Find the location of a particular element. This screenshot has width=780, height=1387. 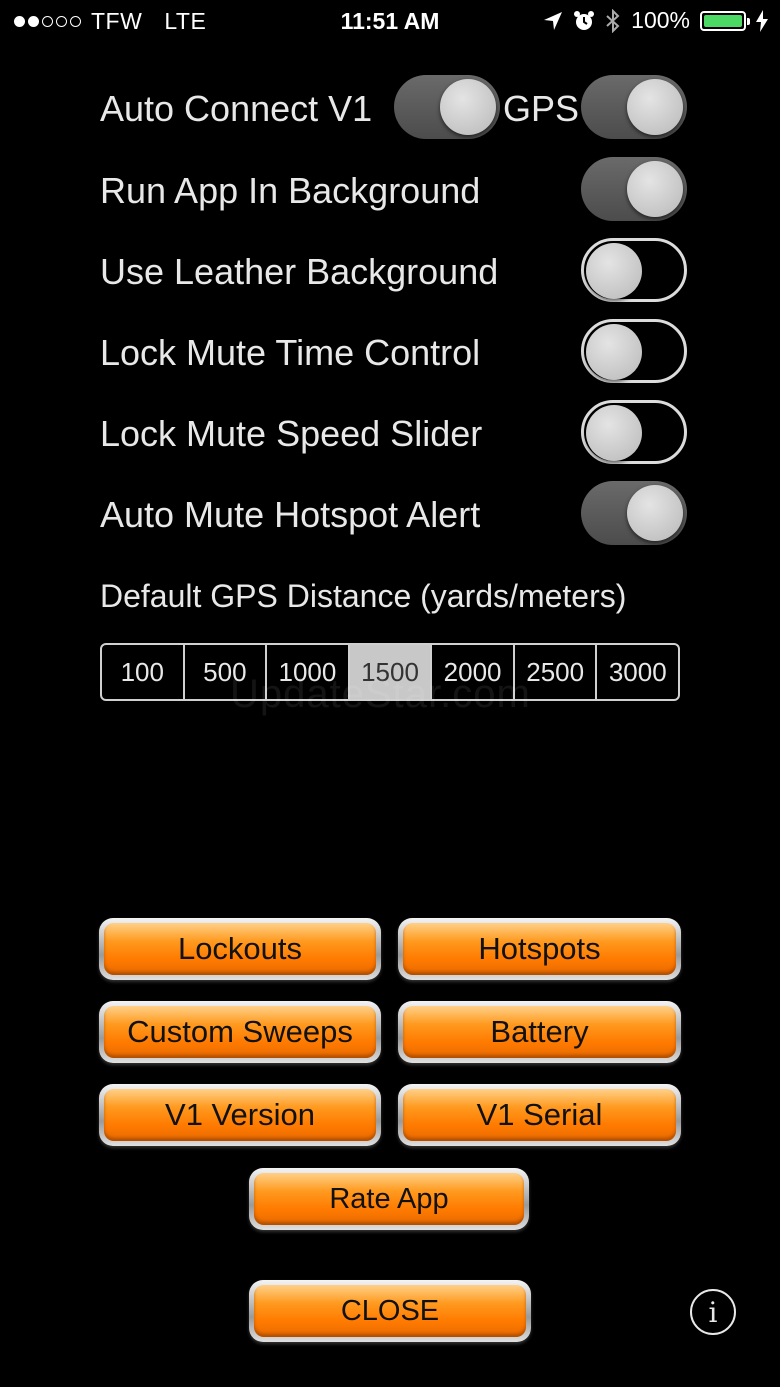

close-button-label: CLOSE is located at coordinates (390, 1311).